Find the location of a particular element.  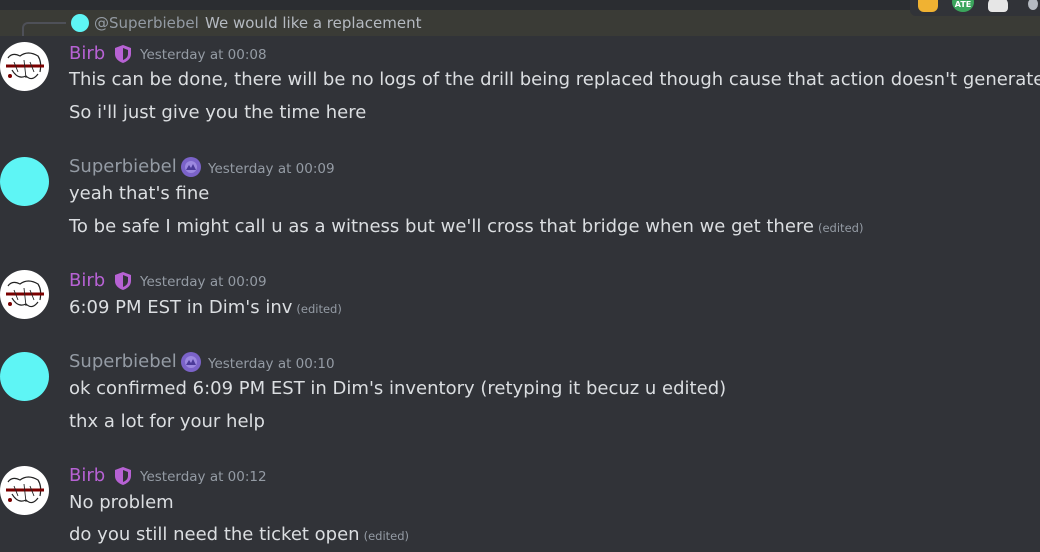

ate-emoji-icon: ATE is located at coordinates (963, 6).